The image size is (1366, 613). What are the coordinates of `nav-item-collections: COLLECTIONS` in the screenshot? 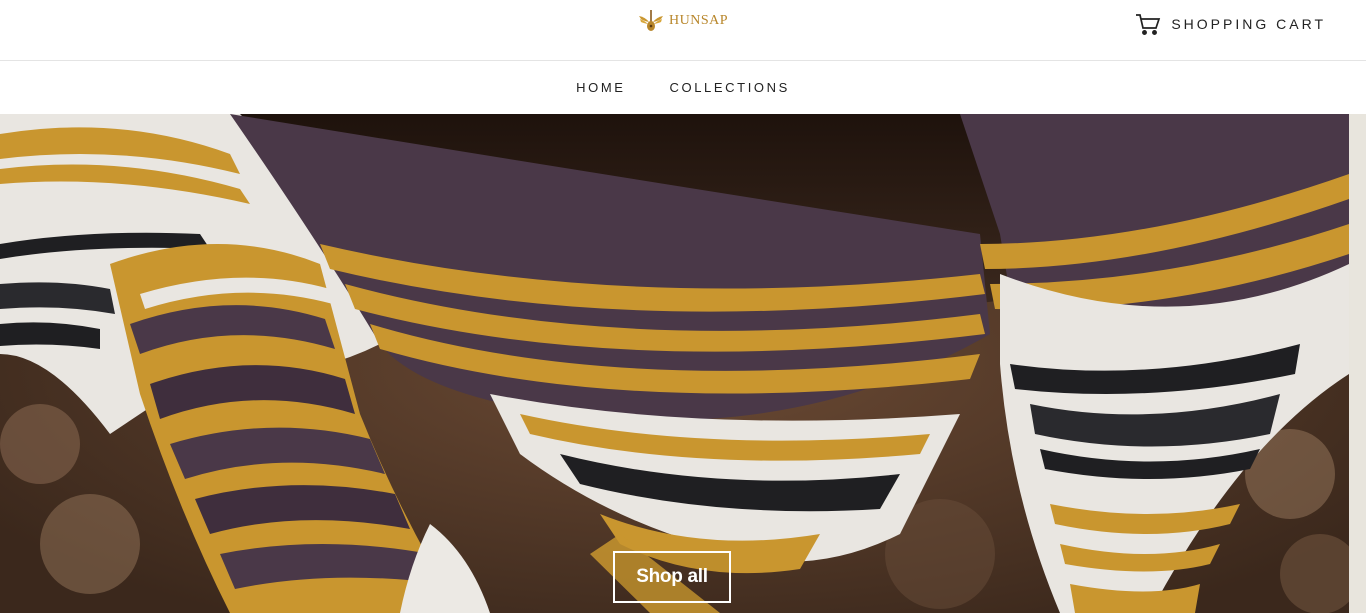 It's located at (730, 87).